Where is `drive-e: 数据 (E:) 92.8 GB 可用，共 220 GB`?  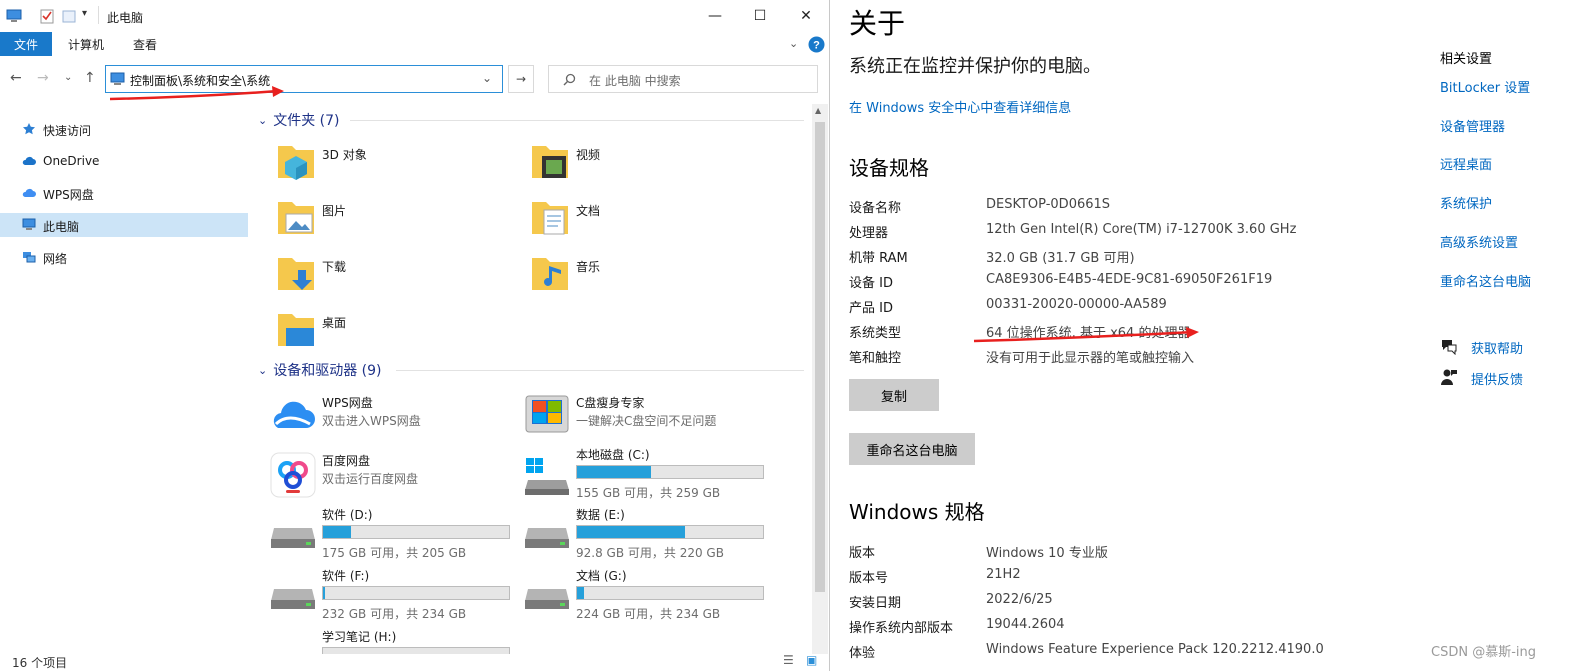
drive-e: 数据 (E:) 92.8 GB 可用，共 220 GB is located at coordinates (649, 534).